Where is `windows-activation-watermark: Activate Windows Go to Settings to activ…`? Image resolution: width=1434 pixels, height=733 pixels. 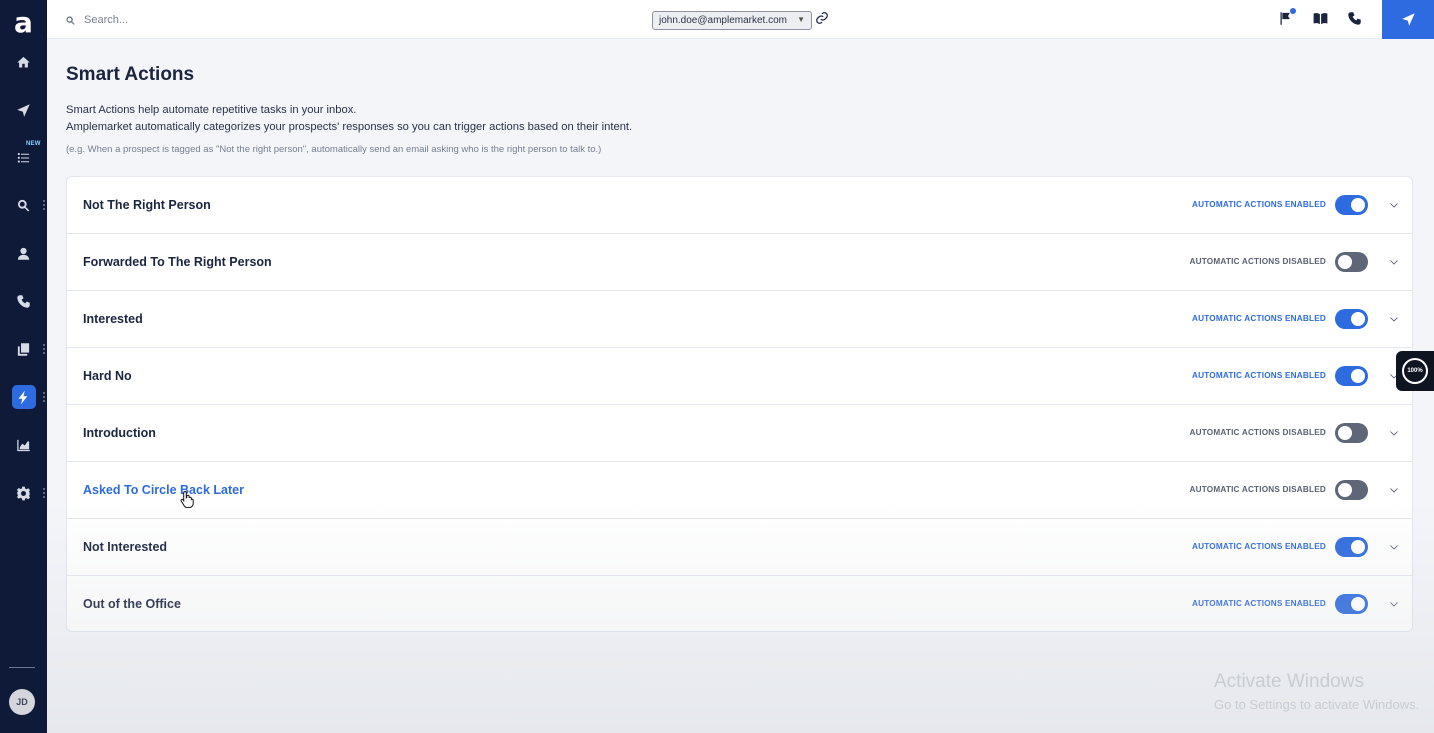 windows-activation-watermark: Activate Windows Go to Settings to activ… is located at coordinates (1316, 691).